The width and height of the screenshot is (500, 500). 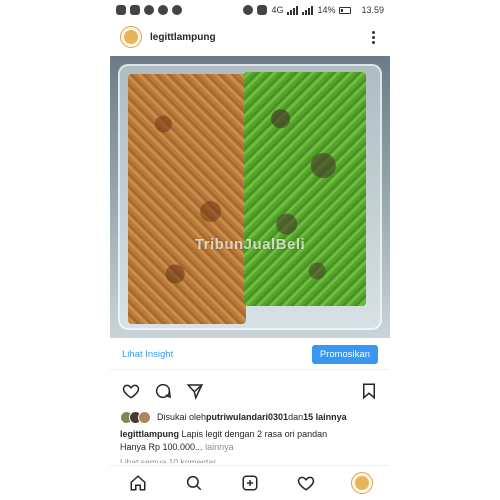 I want to click on bottom-navigation, so click(x=250, y=482).